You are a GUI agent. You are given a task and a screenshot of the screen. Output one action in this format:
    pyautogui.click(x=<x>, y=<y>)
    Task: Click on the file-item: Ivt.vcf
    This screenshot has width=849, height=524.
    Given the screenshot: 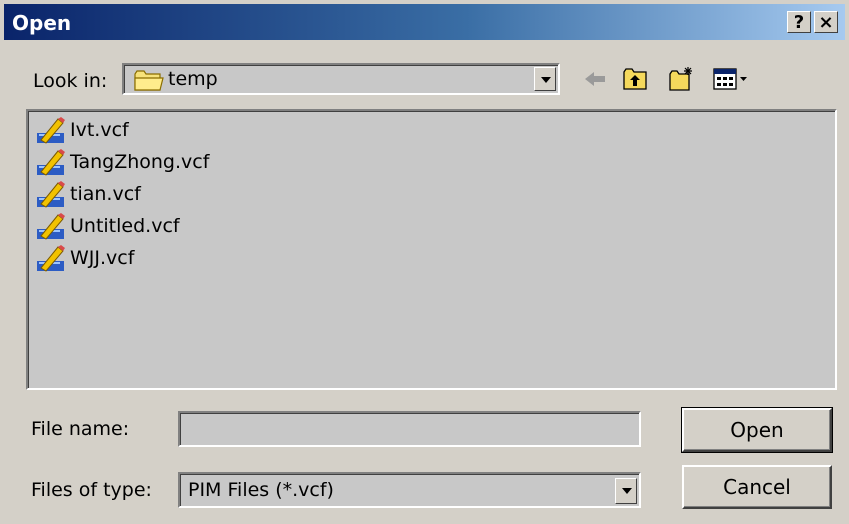 What is the action you would take?
    pyautogui.click(x=81, y=130)
    